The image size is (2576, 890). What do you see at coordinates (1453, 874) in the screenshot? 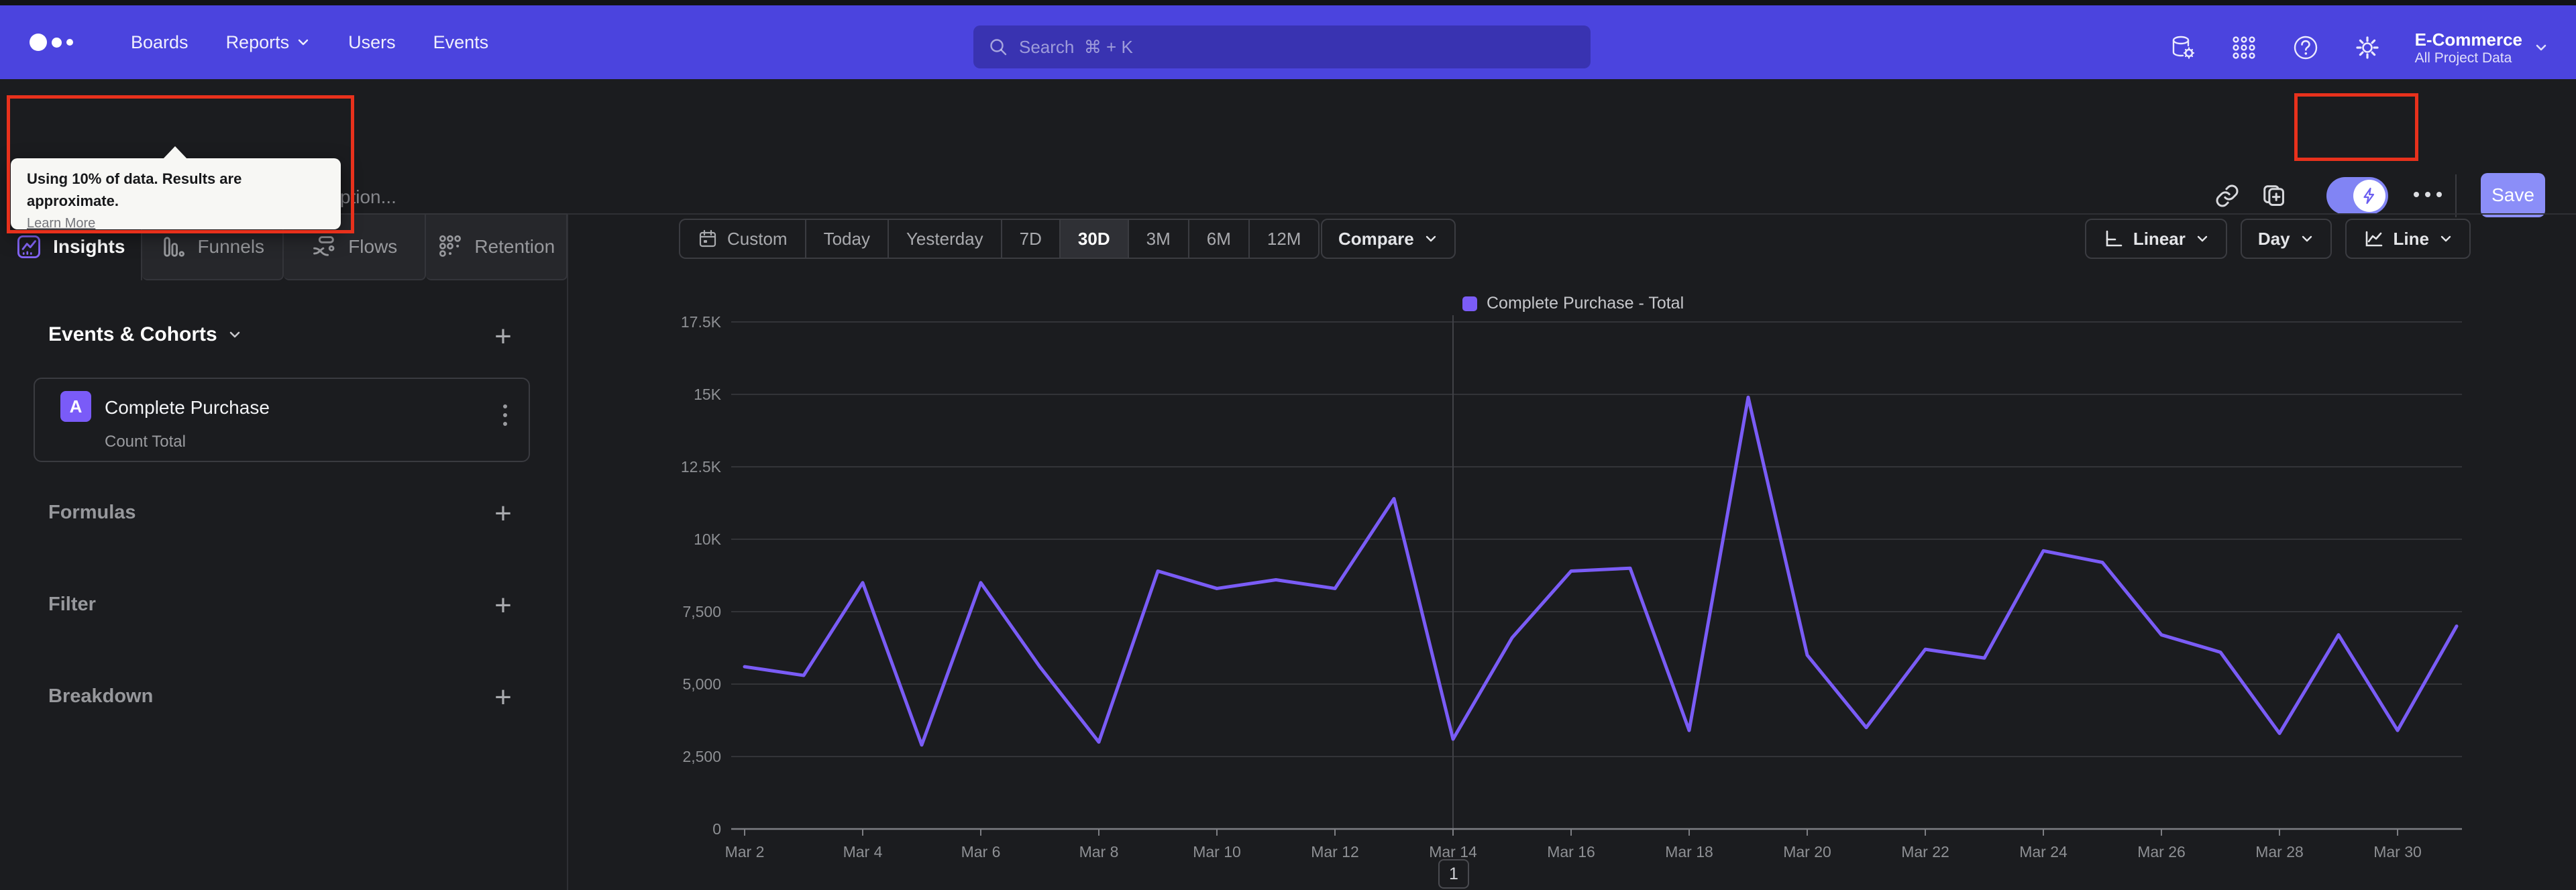
I see `chart-page-indicator: 1` at bounding box center [1453, 874].